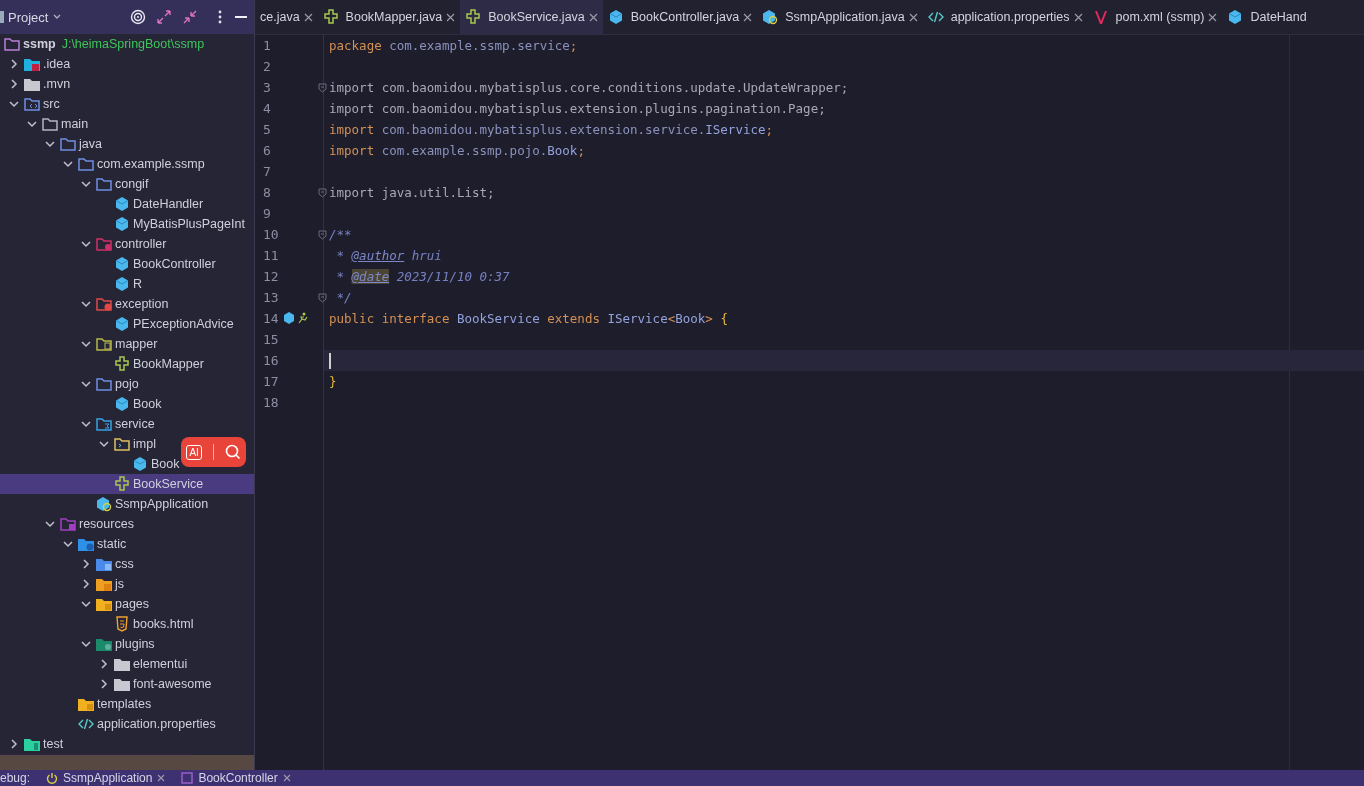 The width and height of the screenshot is (1364, 786). I want to click on tree-item: java, so click(51, 144).